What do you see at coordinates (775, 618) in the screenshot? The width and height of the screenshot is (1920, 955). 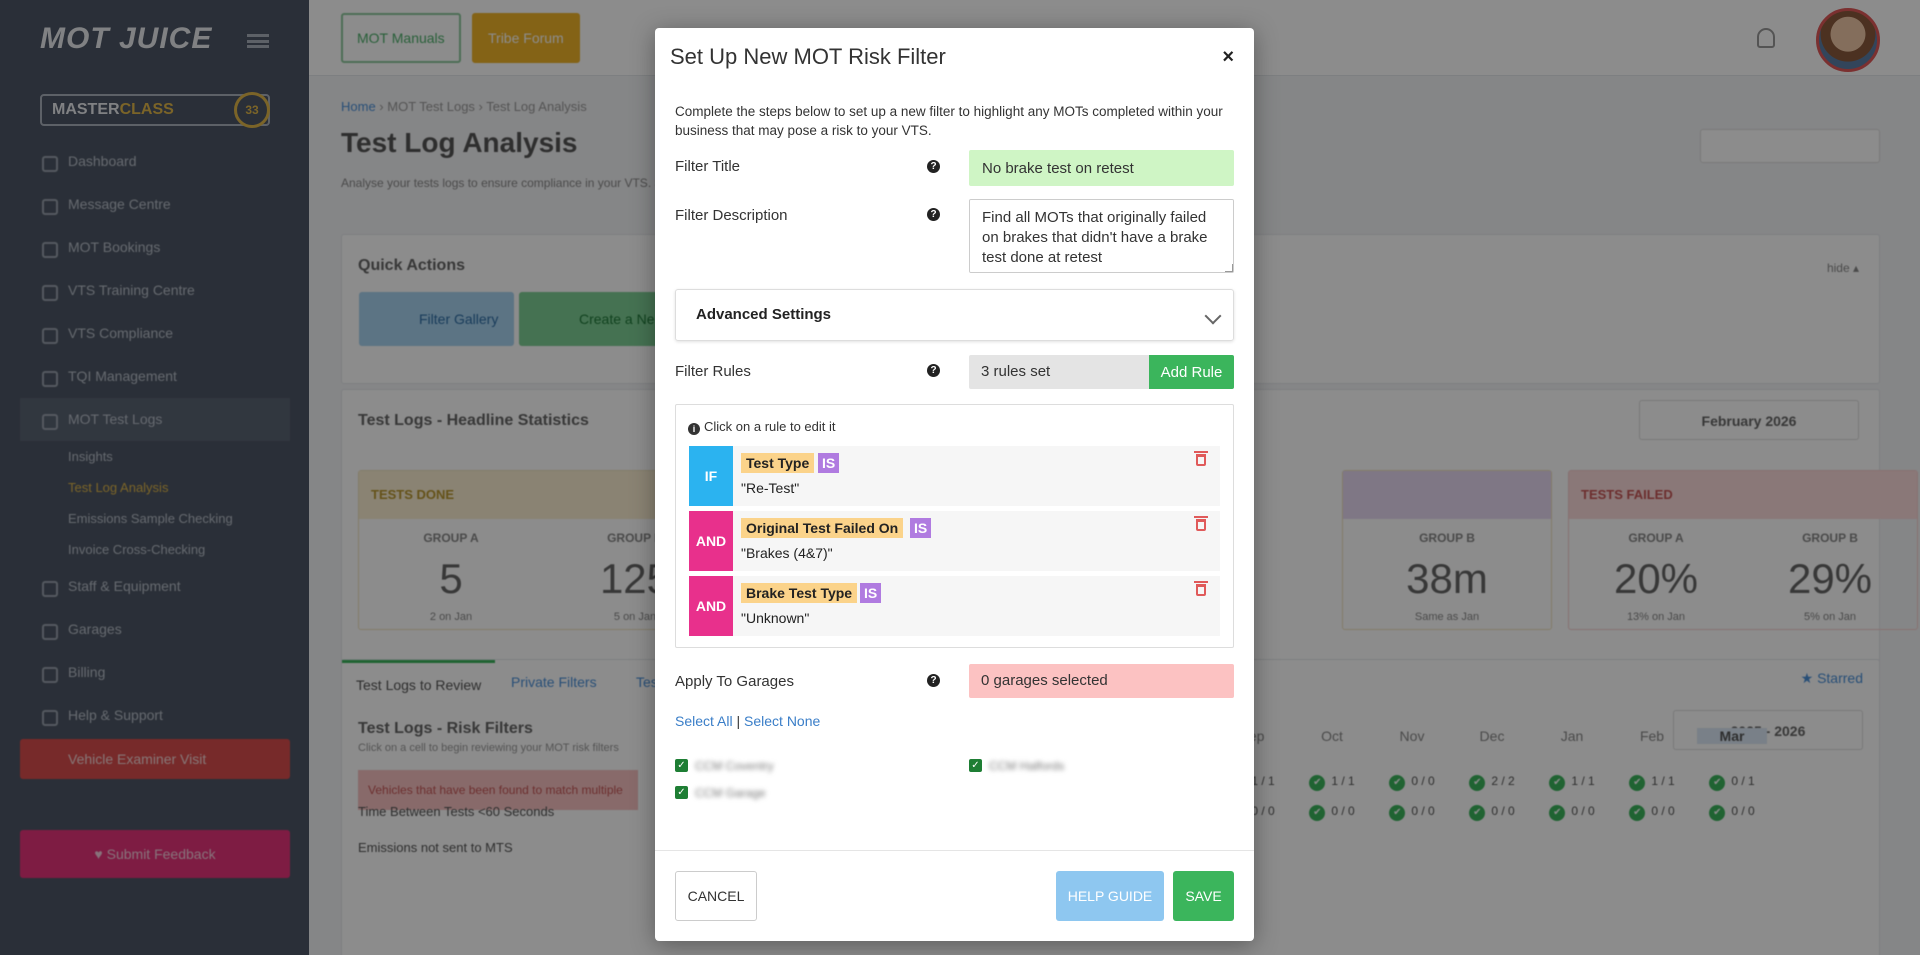 I see `rule-value: "Unknown"` at bounding box center [775, 618].